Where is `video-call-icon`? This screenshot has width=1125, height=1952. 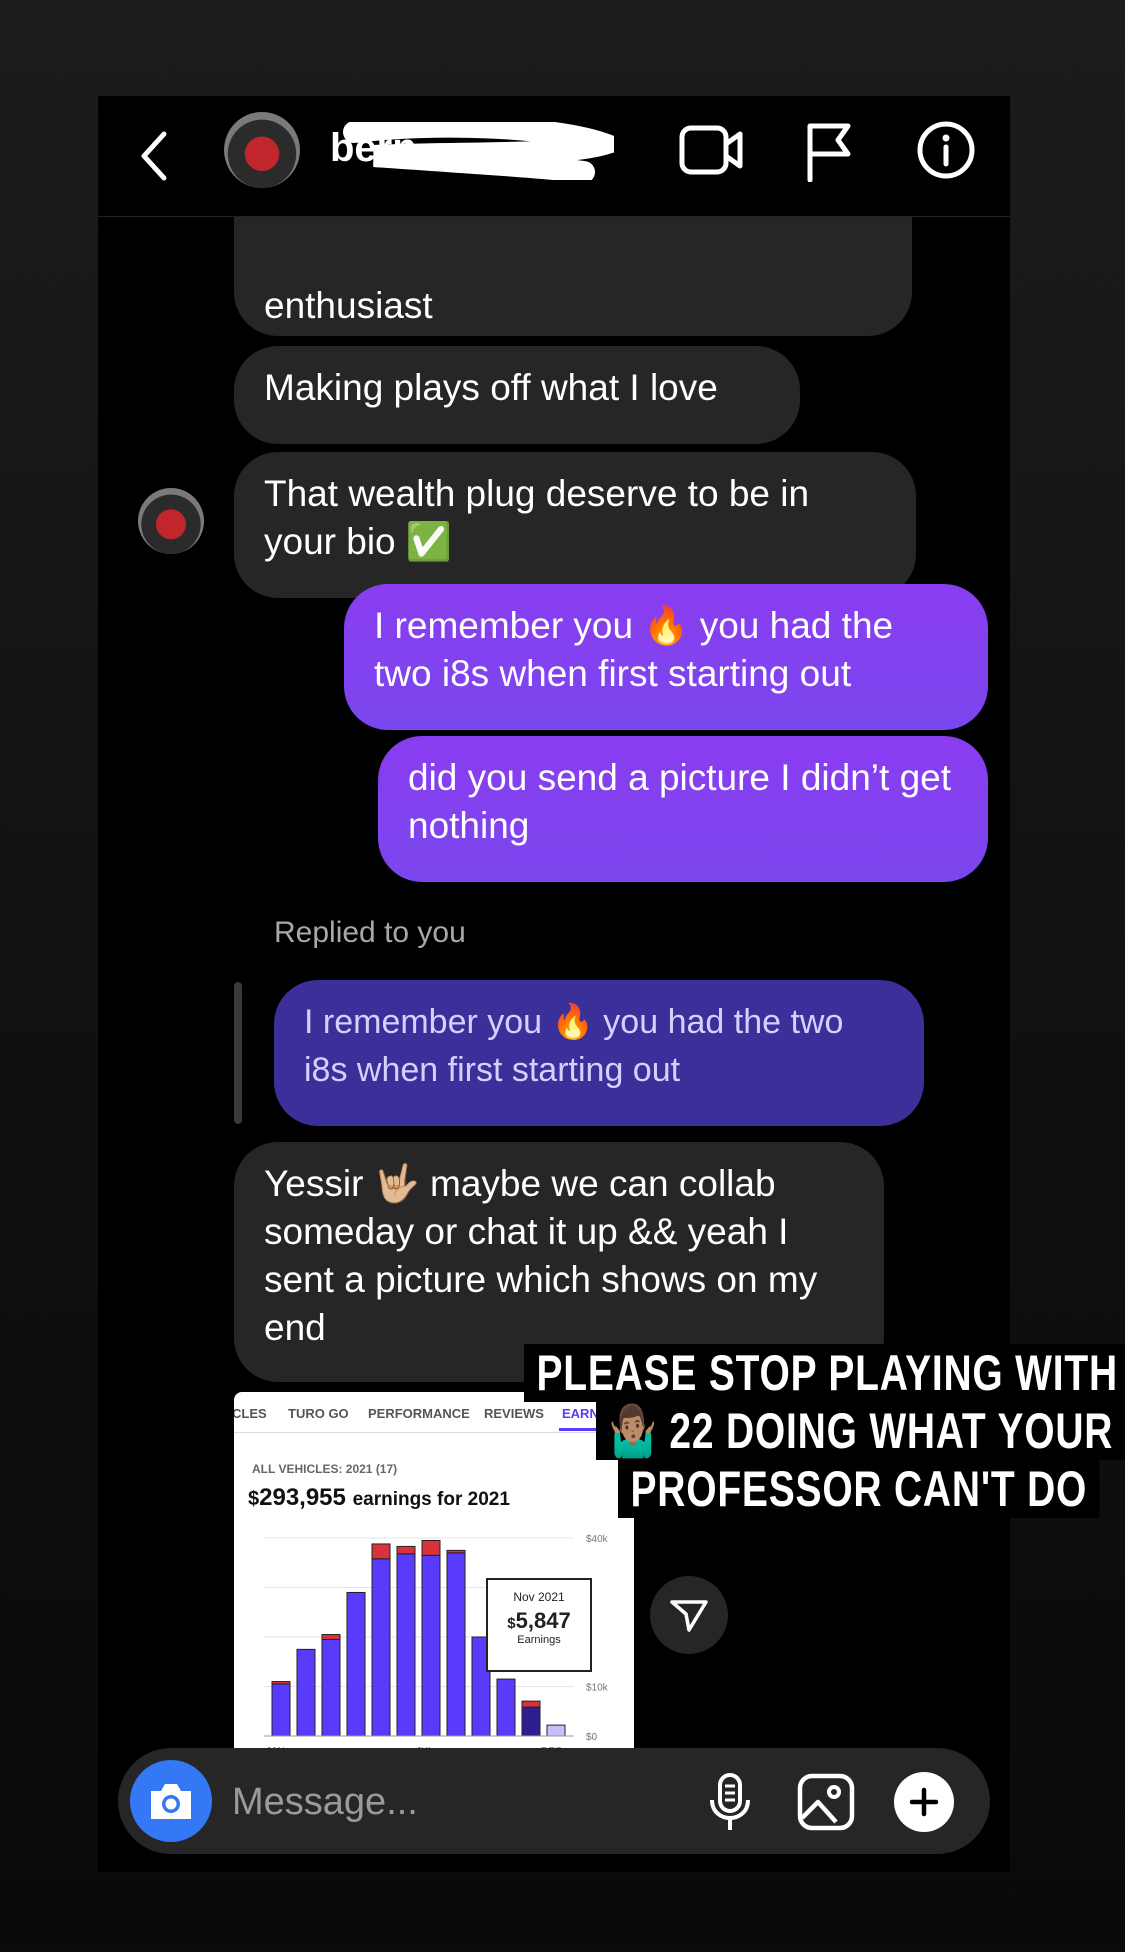 video-call-icon is located at coordinates (711, 150).